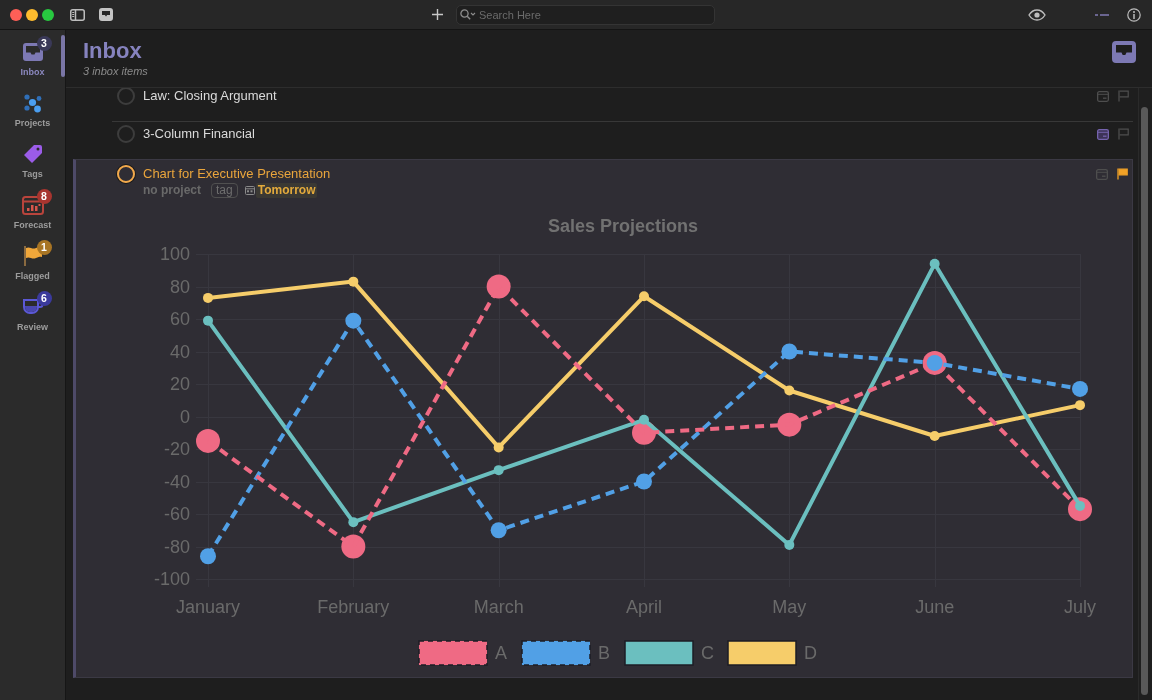 The height and width of the screenshot is (700, 1152). What do you see at coordinates (604, 653) in the screenshot?
I see `legend-label: B` at bounding box center [604, 653].